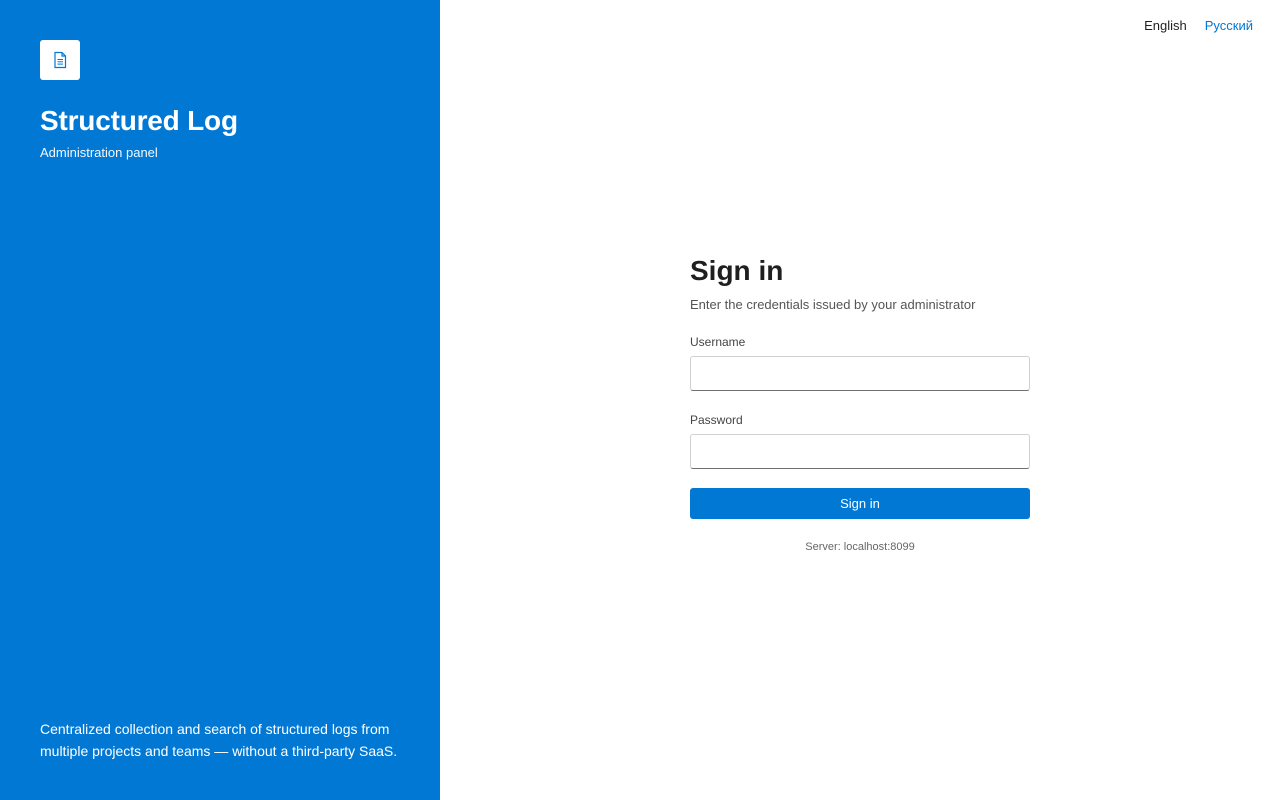 The height and width of the screenshot is (800, 1280). Describe the element at coordinates (860, 503) in the screenshot. I see `signin-button: Sign in` at that location.